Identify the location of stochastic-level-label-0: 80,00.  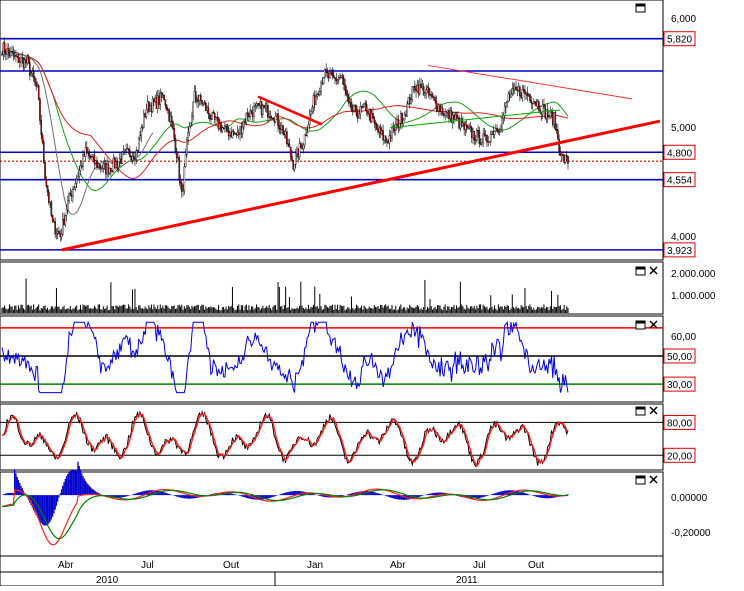
(679, 423).